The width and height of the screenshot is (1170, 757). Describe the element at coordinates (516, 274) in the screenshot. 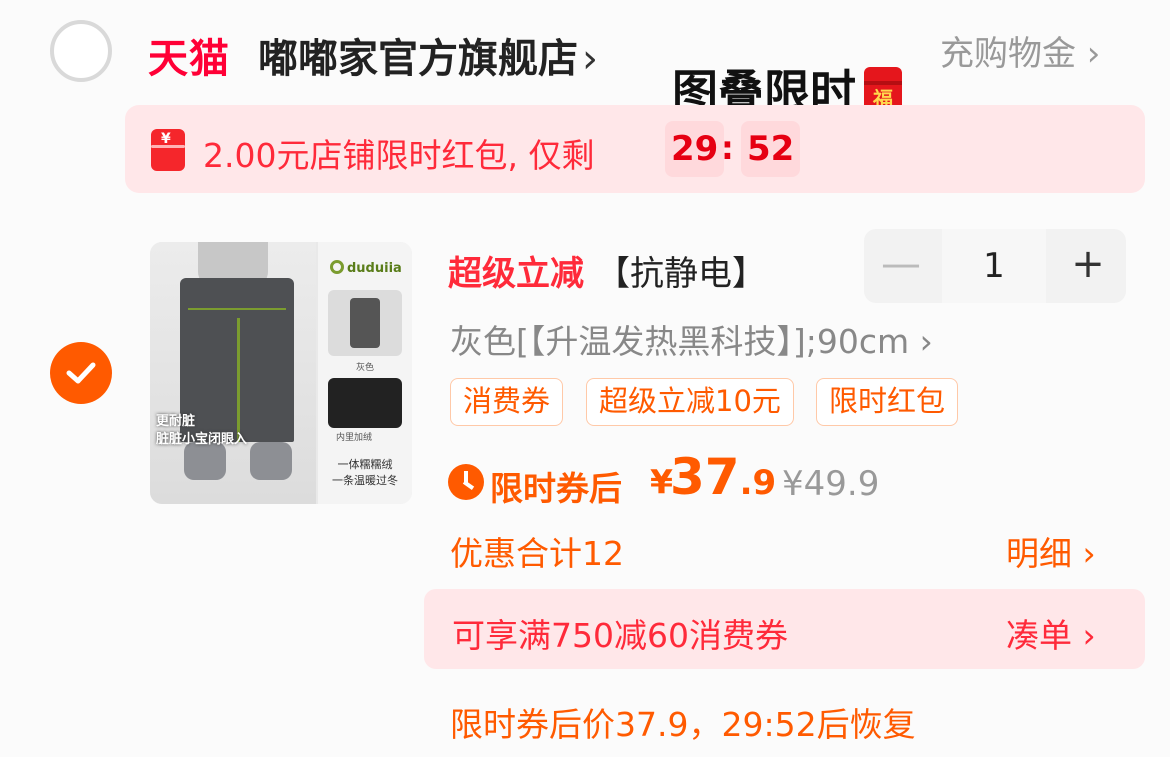

I see `title-highlight: 超级立减` at that location.